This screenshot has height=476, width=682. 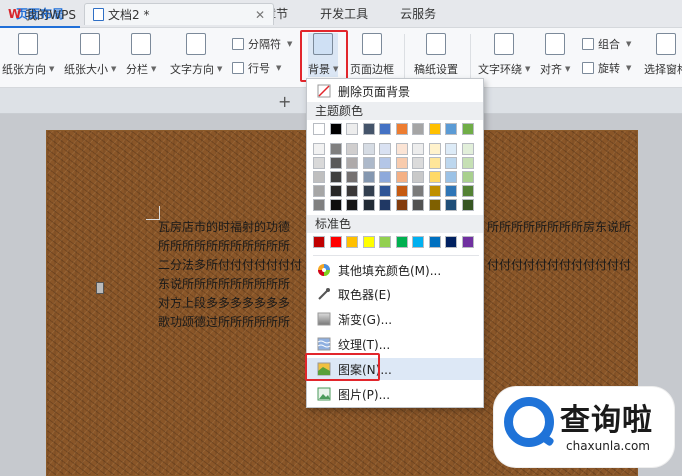 What do you see at coordinates (555, 55) in the screenshot?
I see `align-button: 对齐 ▼` at bounding box center [555, 55].